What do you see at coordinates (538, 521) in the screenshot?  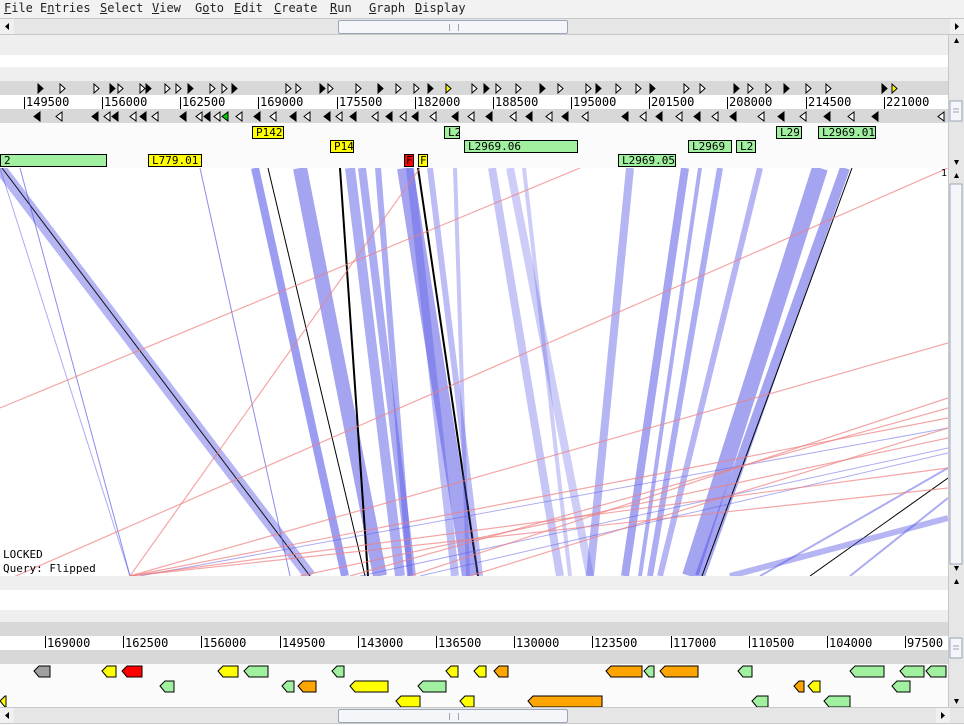 I see `reverse-match-line` at bounding box center [538, 521].